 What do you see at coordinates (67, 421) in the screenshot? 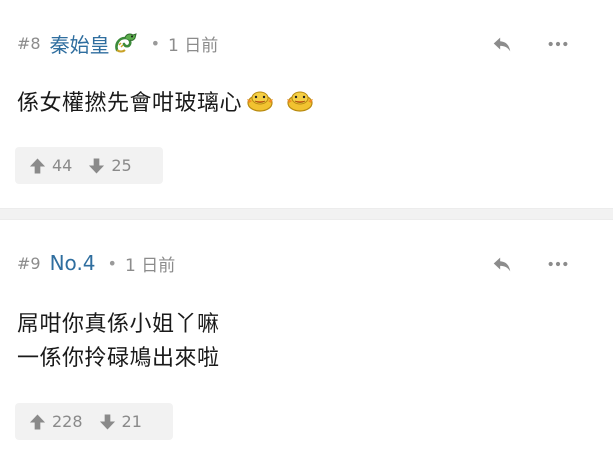
I see `upvote-count: 228` at bounding box center [67, 421].